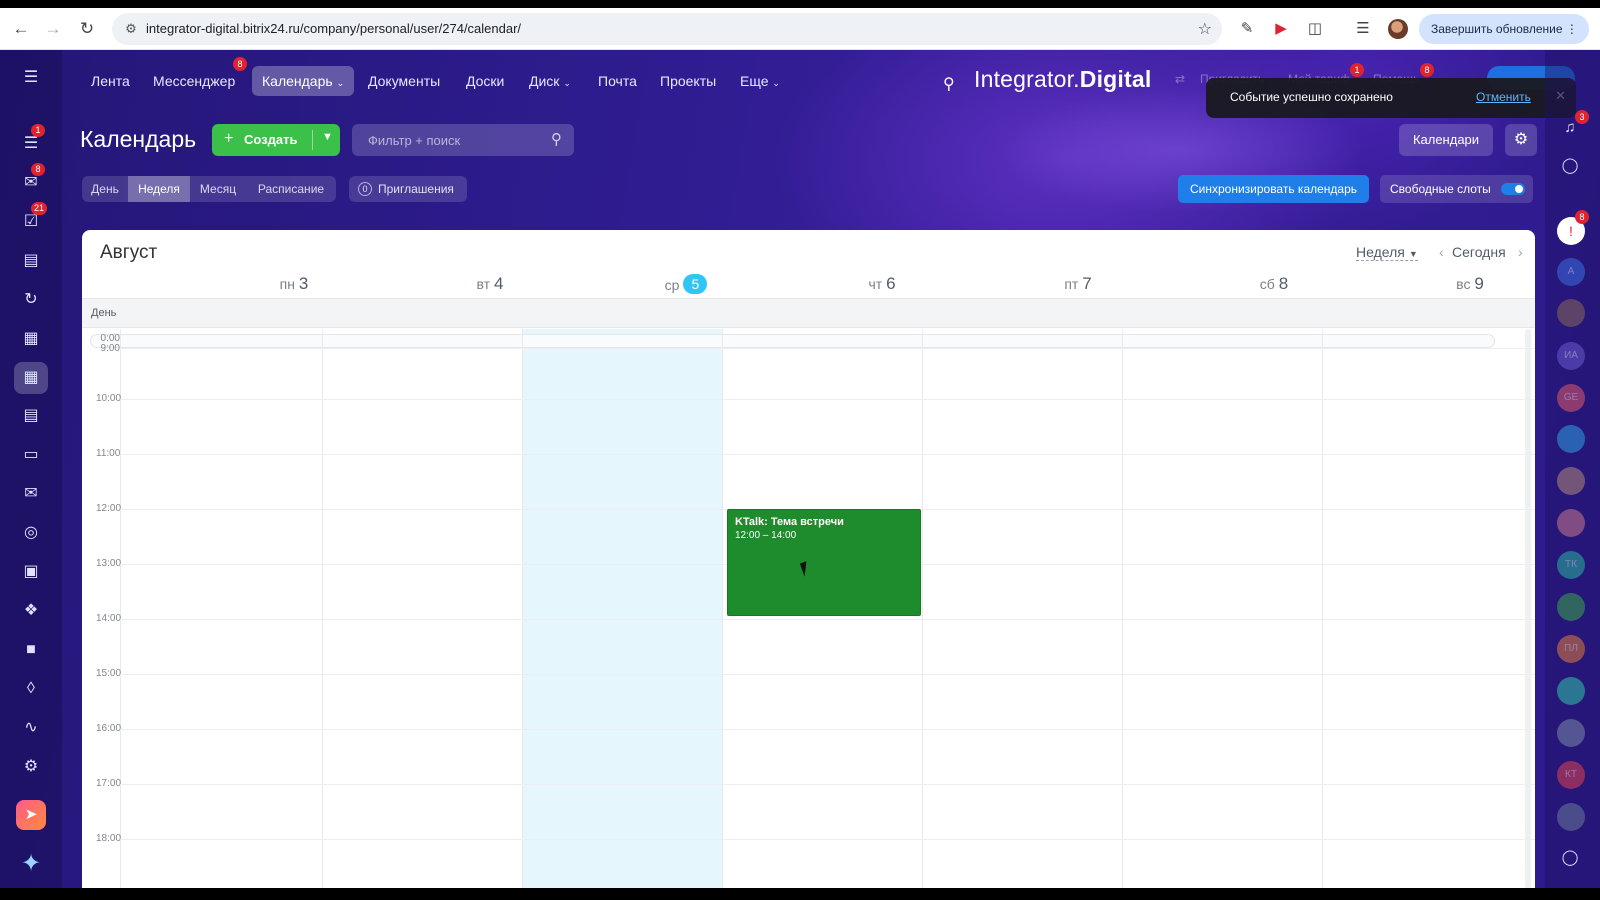  I want to click on create-button: + Создать ▼, so click(276, 140).